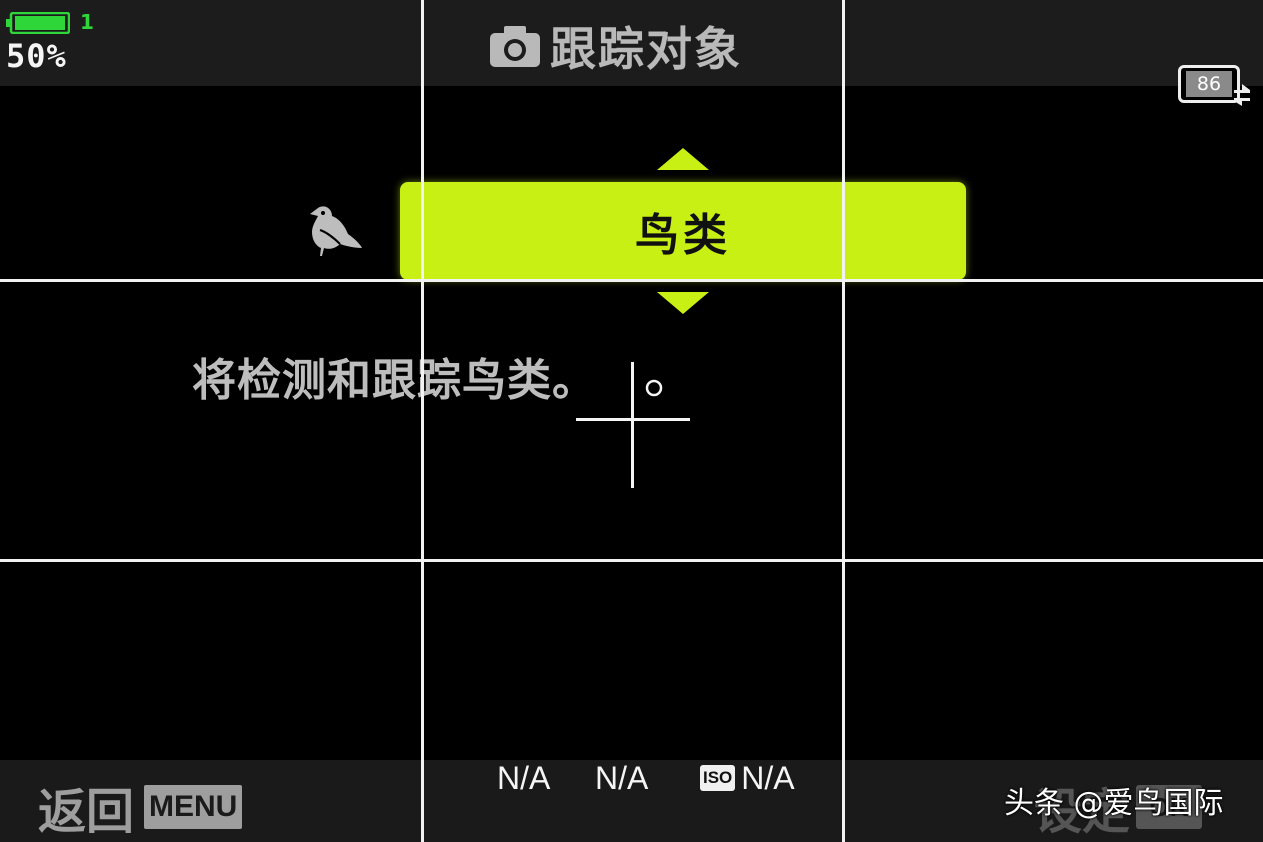  I want to click on iso-value: N/A, so click(768, 778).